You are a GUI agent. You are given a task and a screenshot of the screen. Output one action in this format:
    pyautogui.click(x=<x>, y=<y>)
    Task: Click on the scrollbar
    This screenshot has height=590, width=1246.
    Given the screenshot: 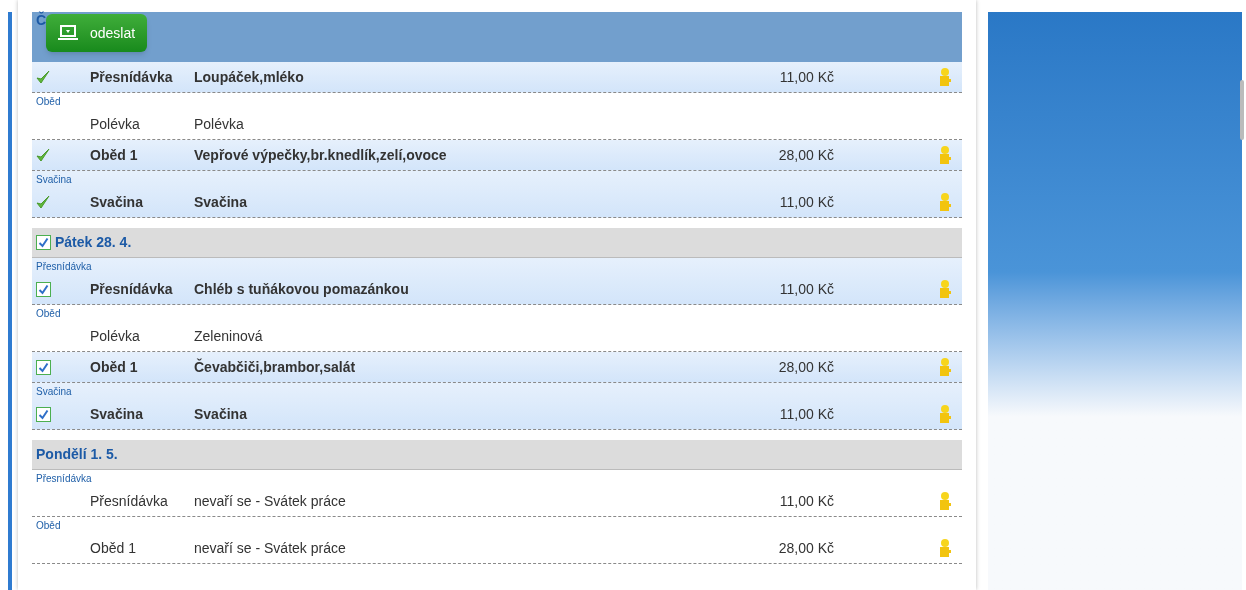 What is the action you would take?
    pyautogui.click(x=1242, y=110)
    